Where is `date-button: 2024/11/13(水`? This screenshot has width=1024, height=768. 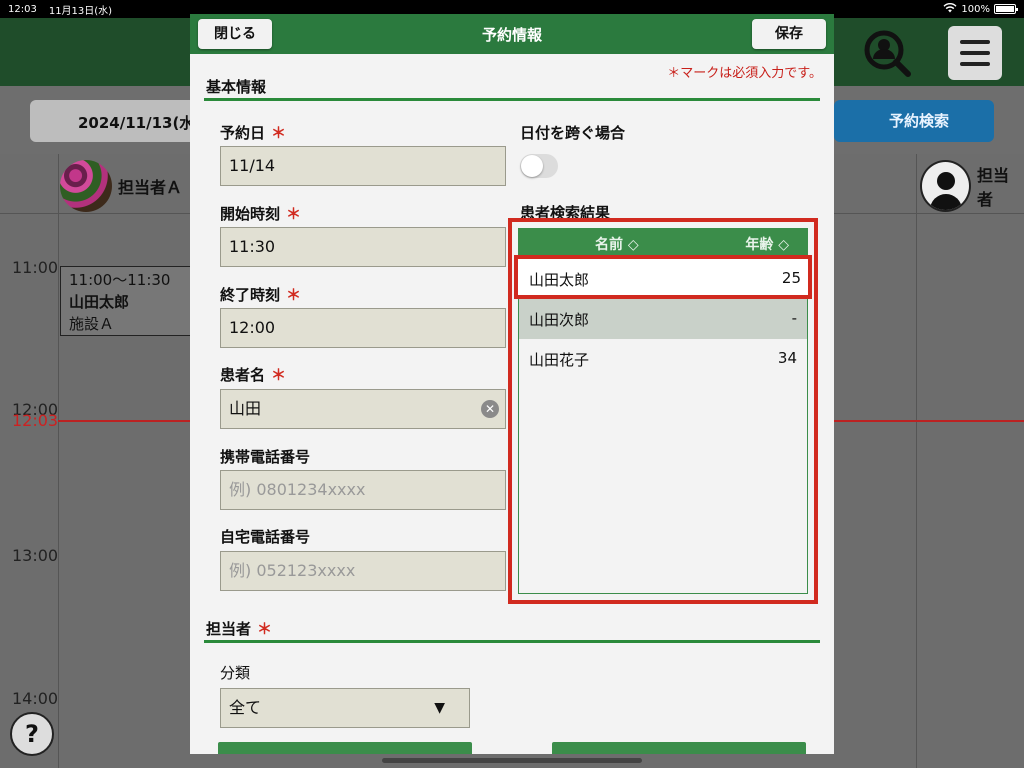 date-button: 2024/11/13(水 is located at coordinates (115, 121).